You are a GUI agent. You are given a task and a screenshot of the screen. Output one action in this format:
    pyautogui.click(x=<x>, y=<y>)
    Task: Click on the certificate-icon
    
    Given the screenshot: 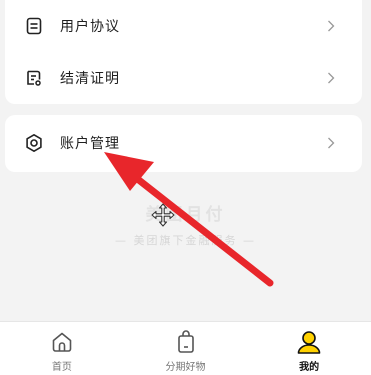 What is the action you would take?
    pyautogui.click(x=34, y=78)
    